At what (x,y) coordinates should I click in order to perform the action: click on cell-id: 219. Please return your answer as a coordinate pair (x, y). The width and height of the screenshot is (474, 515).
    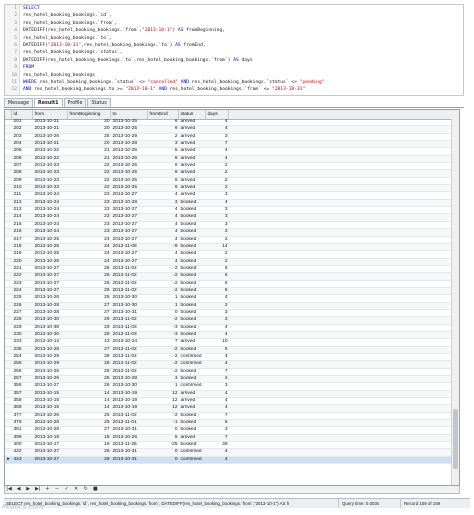
    Looking at the image, I should click on (22, 254).